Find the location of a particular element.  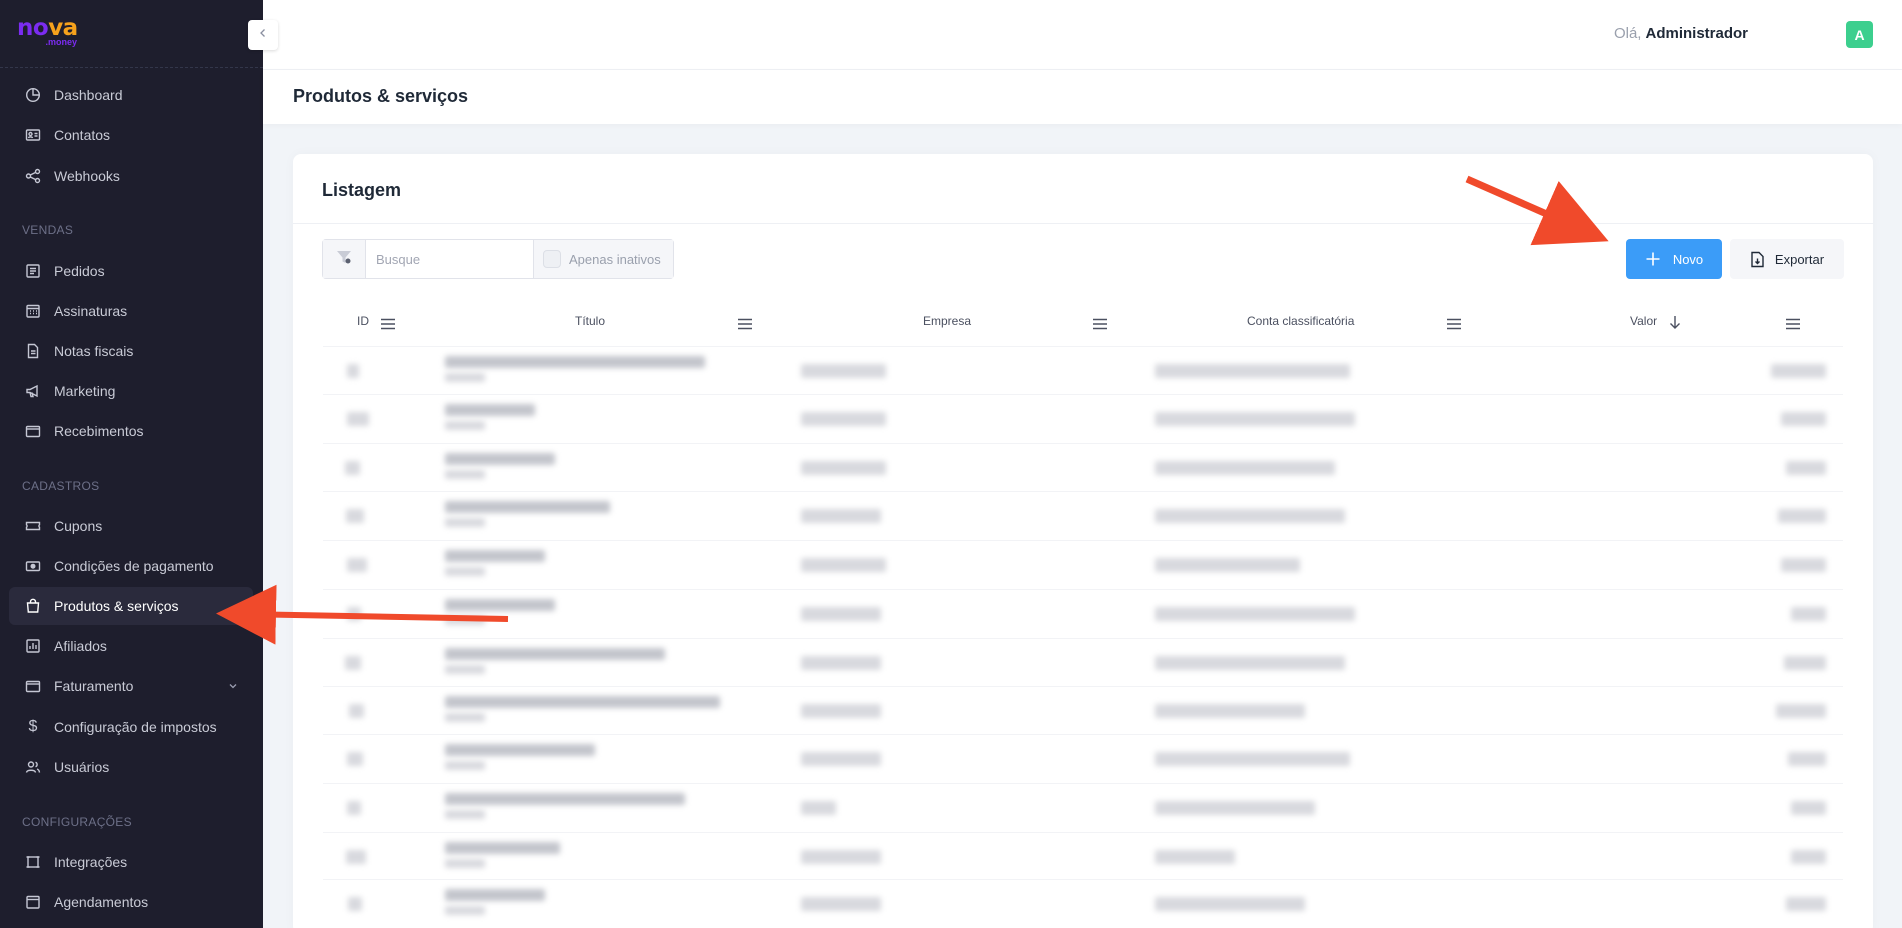

avatar: A is located at coordinates (1859, 34).